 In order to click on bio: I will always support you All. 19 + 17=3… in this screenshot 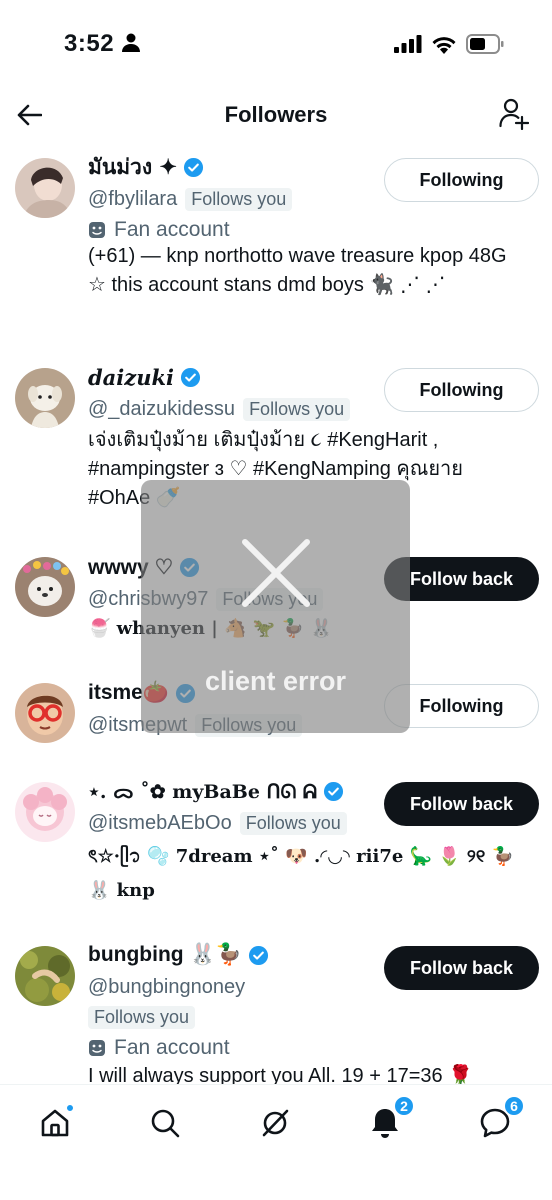, I will do `click(281, 1074)`.